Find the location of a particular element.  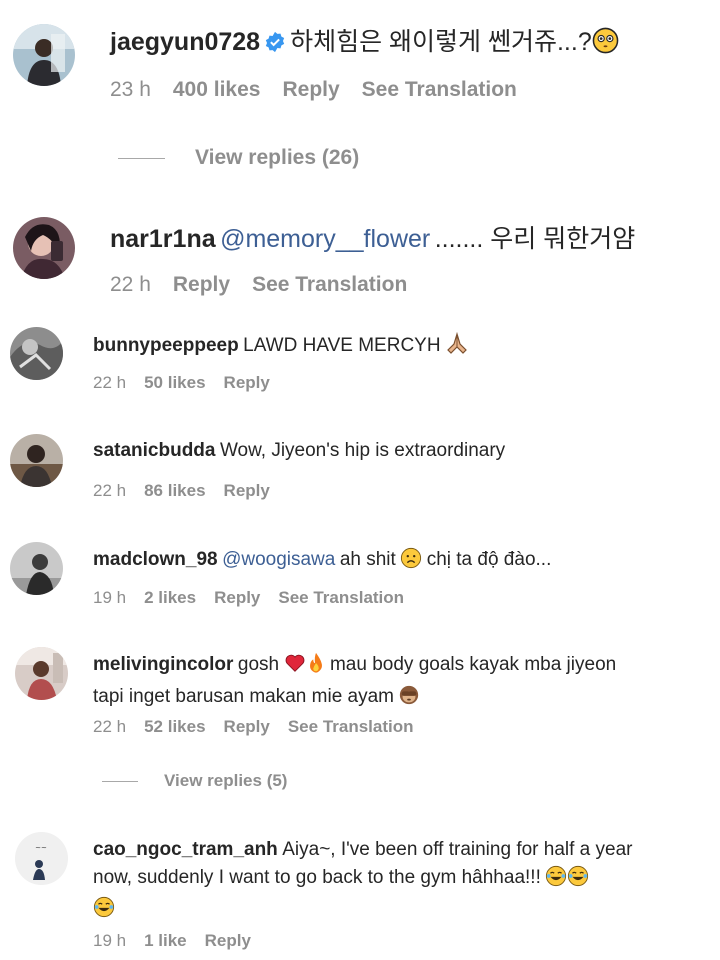

comment-username: melivingincolor is located at coordinates (163, 664).